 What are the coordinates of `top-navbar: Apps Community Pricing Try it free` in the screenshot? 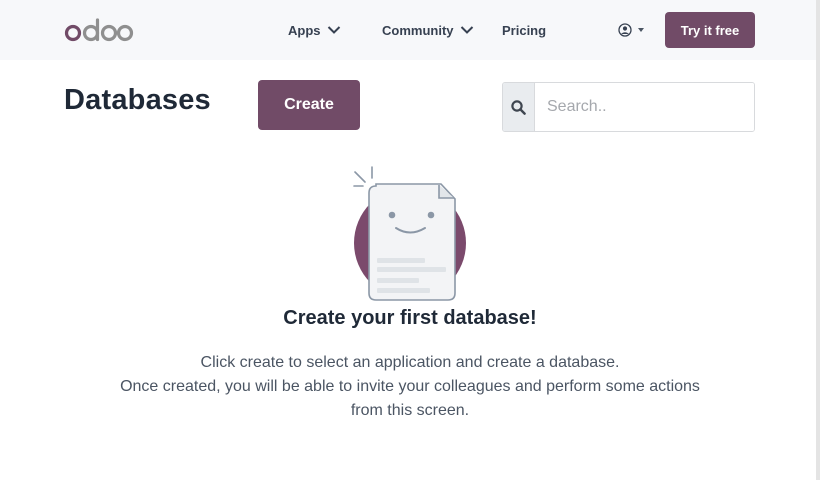 It's located at (408, 30).